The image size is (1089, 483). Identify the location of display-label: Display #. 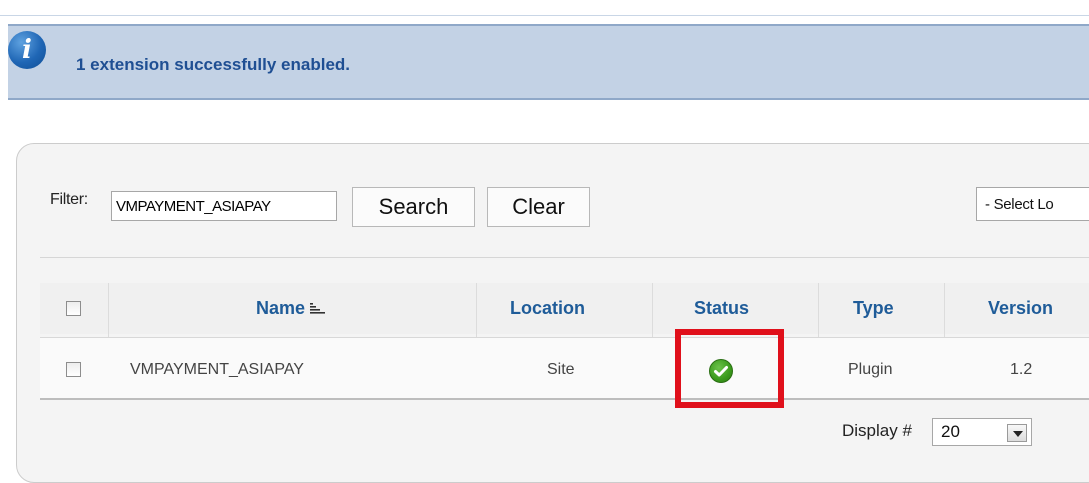
(877, 430).